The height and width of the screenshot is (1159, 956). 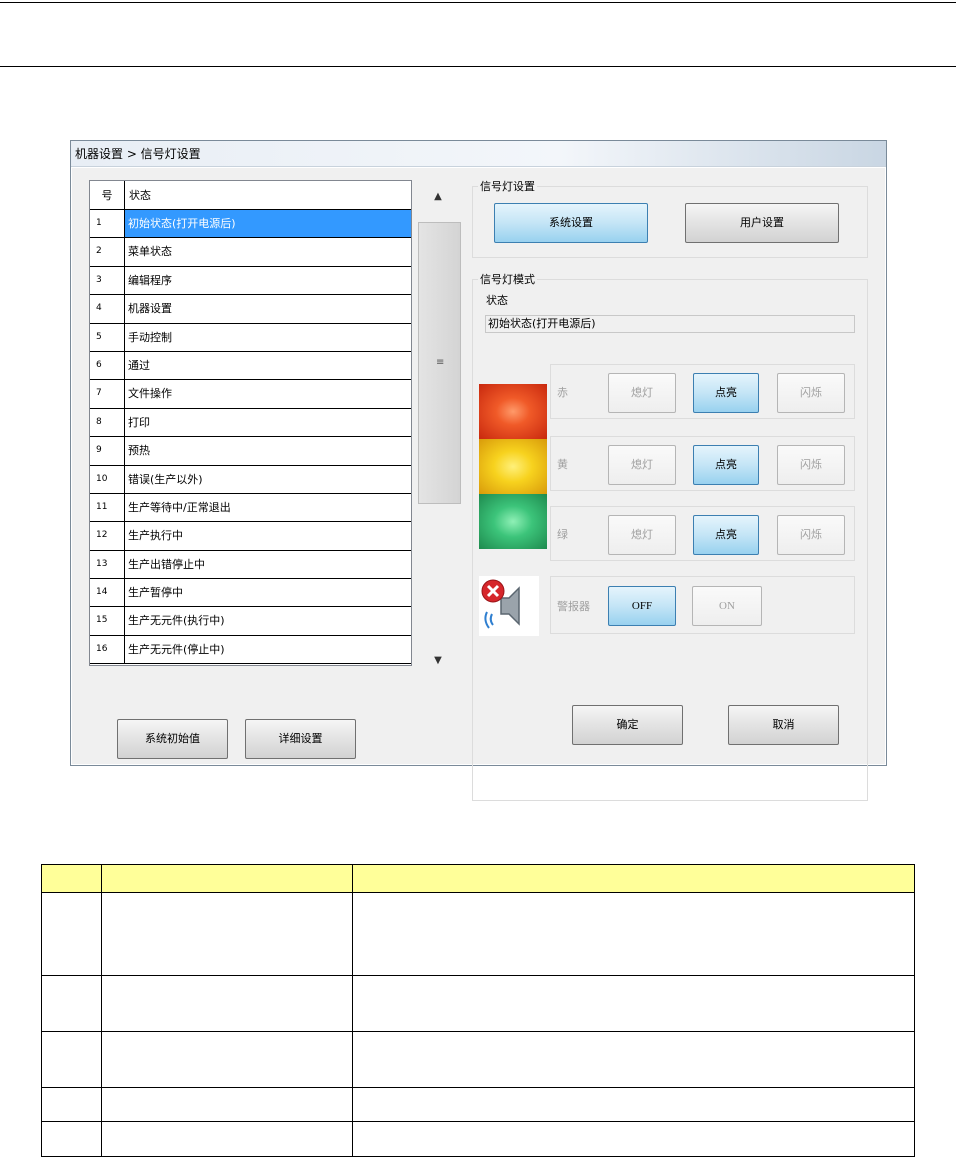 I want to click on list-item: 15 生产无元件(执行中), so click(x=250, y=621).